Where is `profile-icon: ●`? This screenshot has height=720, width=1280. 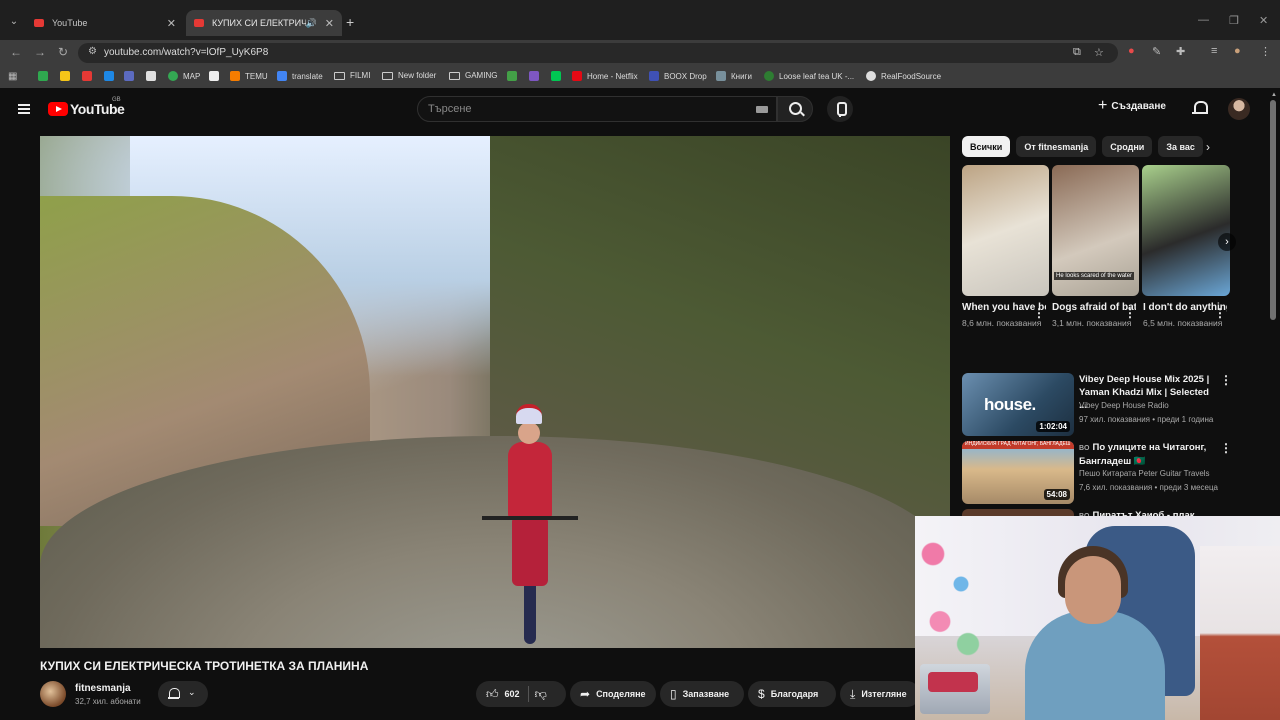
profile-icon: ● is located at coordinates (1237, 51).